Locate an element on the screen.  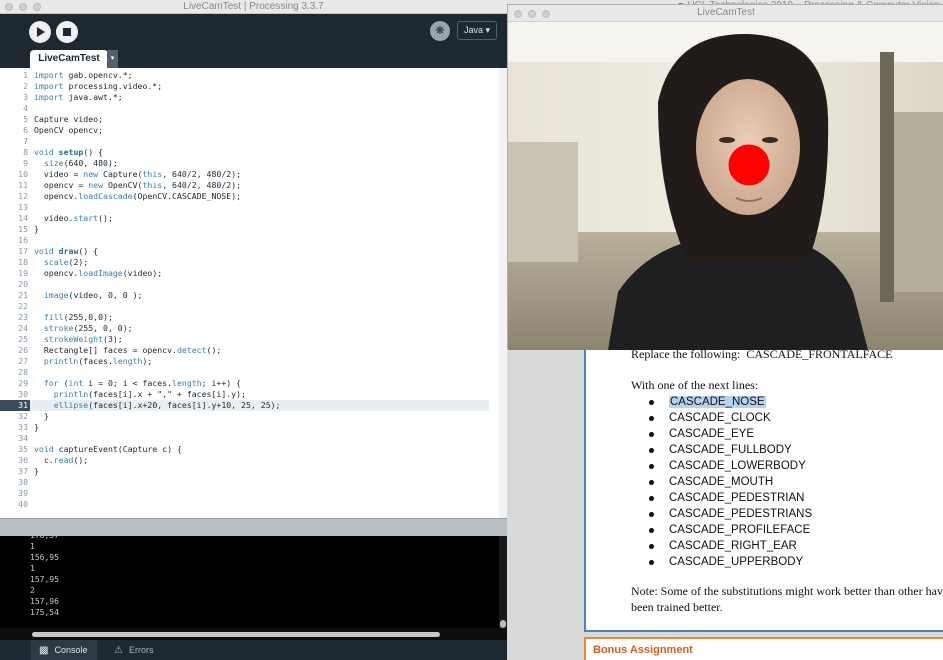
line-number: 26 is located at coordinates (23, 350).